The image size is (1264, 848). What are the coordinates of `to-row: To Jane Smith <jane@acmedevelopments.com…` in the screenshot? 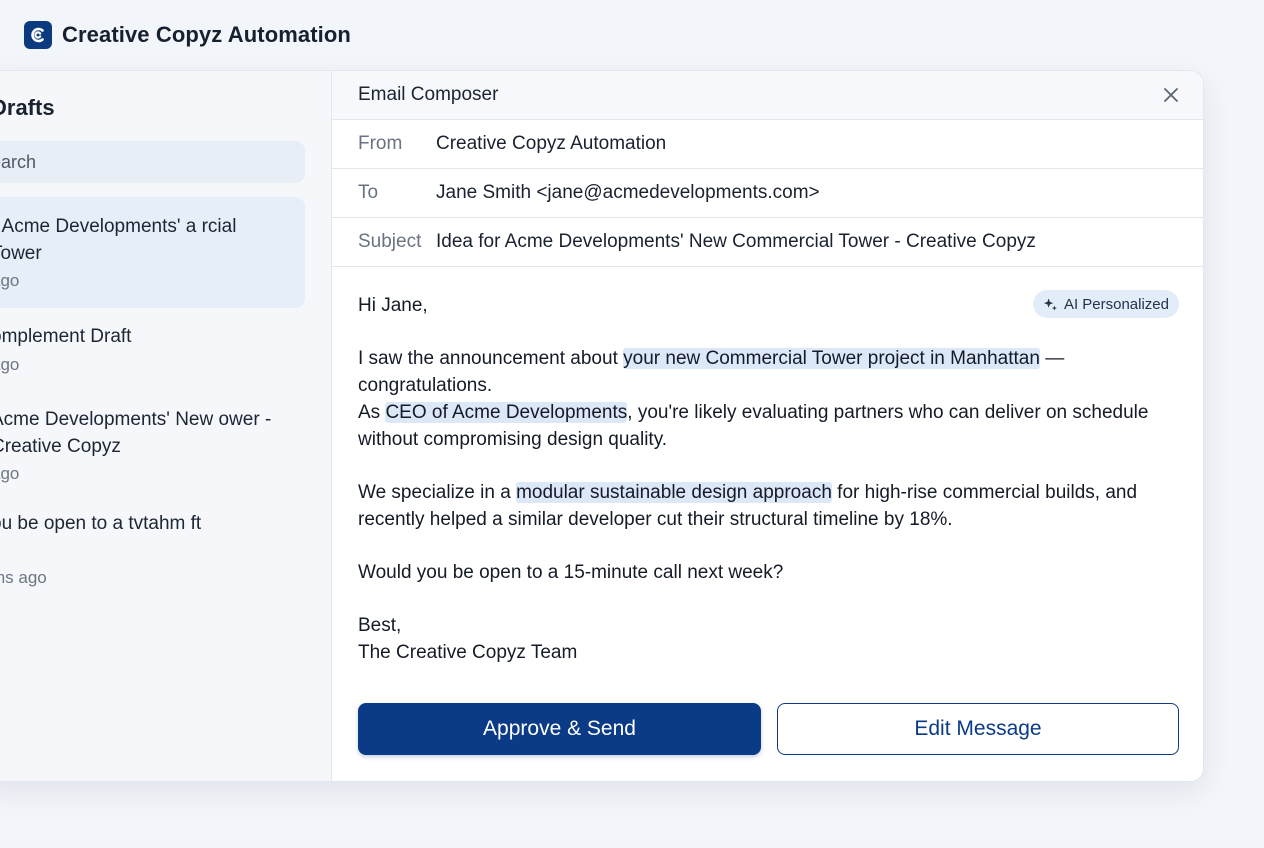 It's located at (767, 193).